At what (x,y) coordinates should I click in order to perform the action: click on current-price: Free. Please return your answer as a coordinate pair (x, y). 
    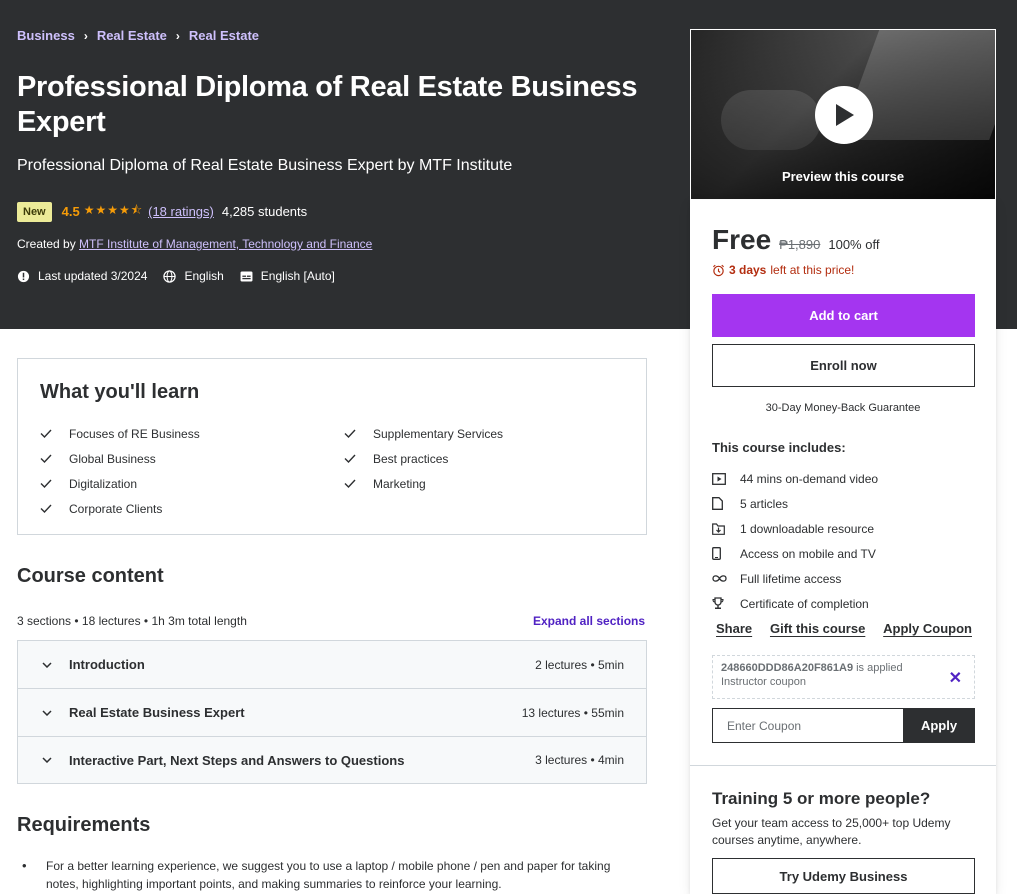
    Looking at the image, I should click on (742, 239).